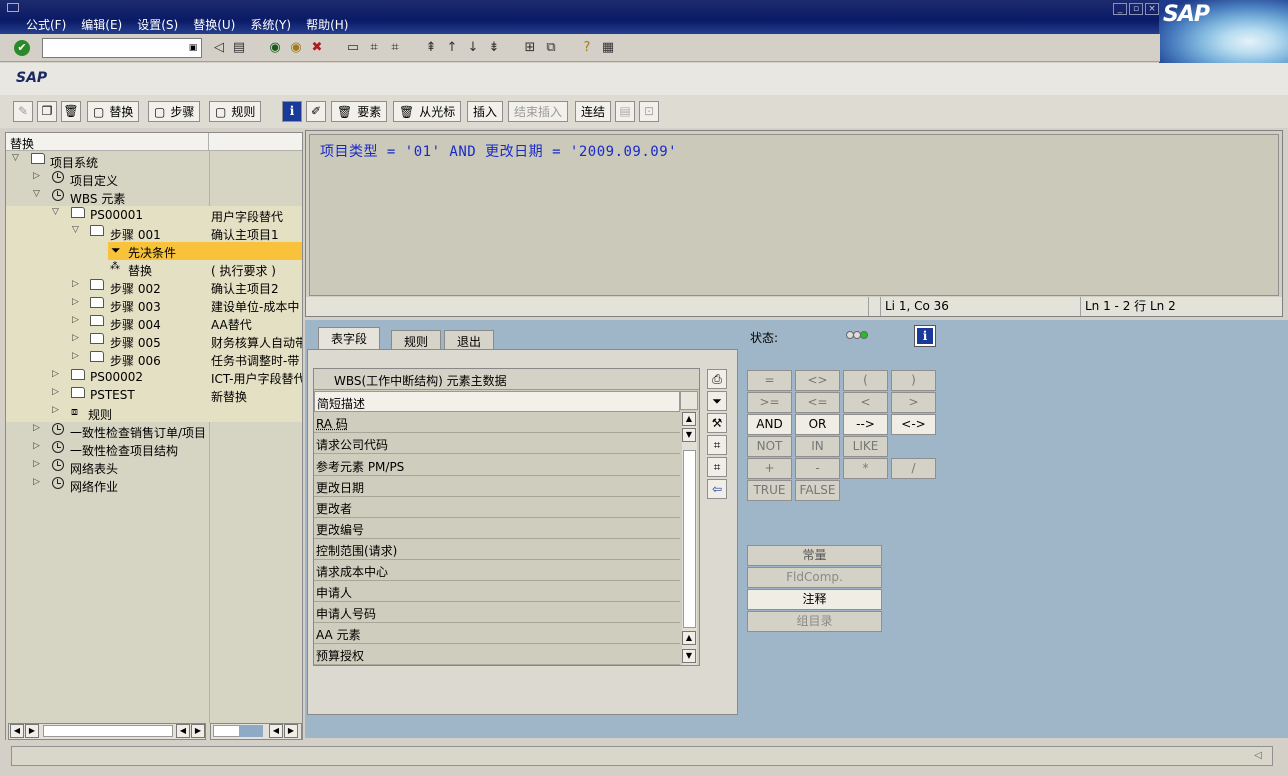 The image size is (1288, 776). What do you see at coordinates (154, 179) in the screenshot?
I see `tree-node-project-definition: ▷ 项目定义` at bounding box center [154, 179].